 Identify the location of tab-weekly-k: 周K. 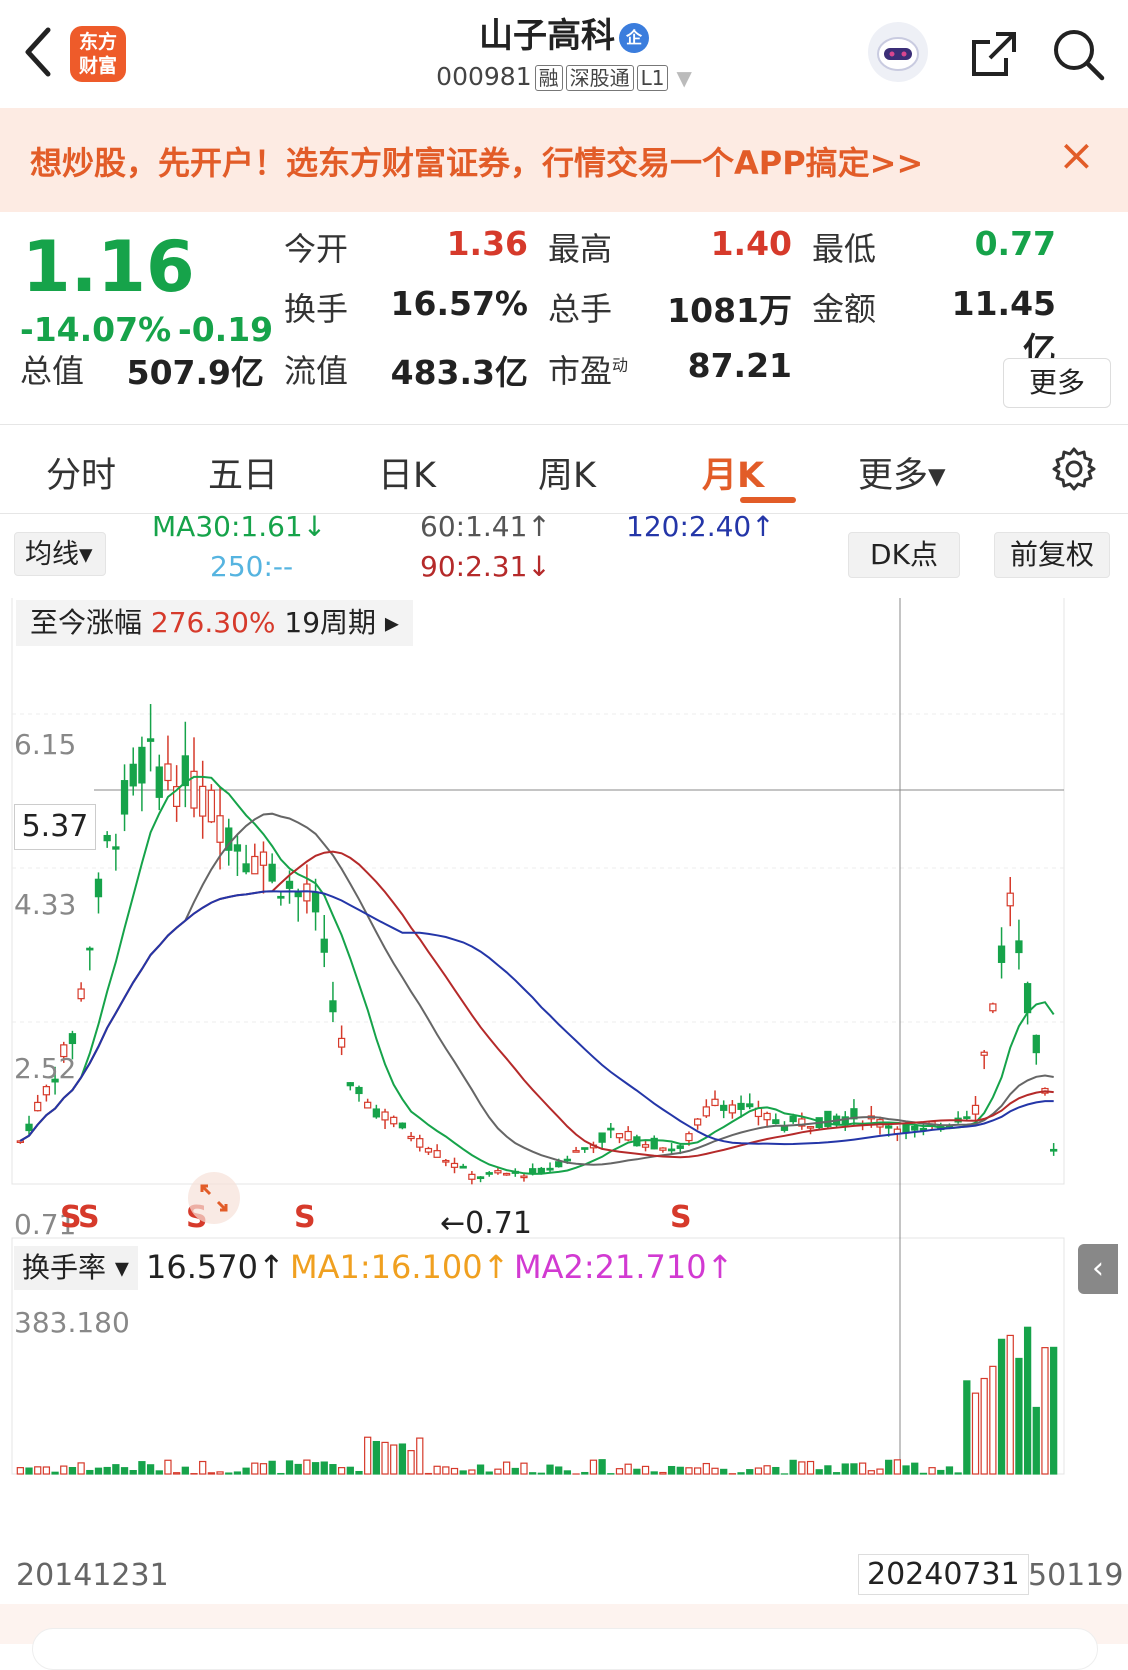
(567, 472).